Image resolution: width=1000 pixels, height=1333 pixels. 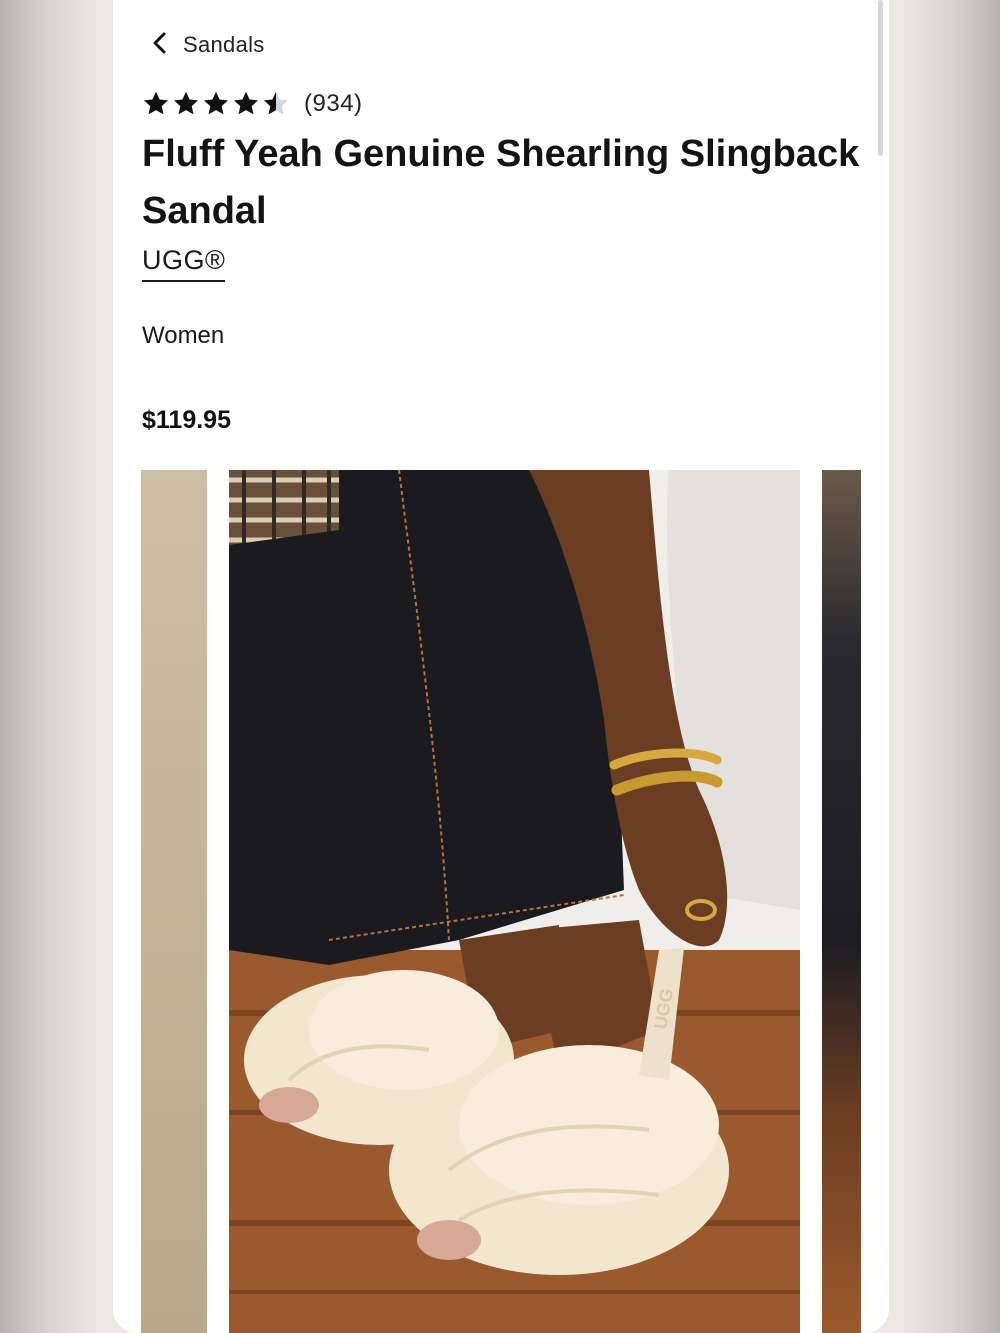 What do you see at coordinates (186, 420) in the screenshot?
I see `product-price: $119.95` at bounding box center [186, 420].